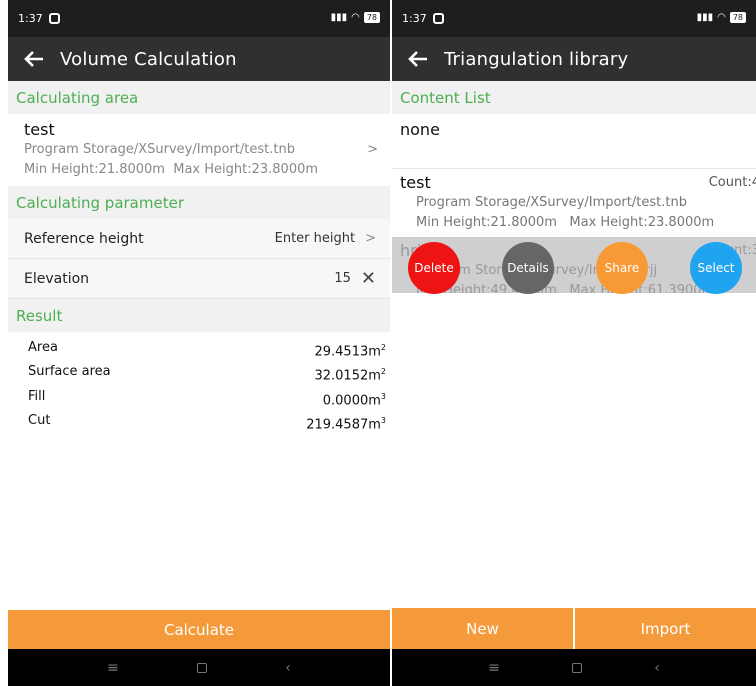  What do you see at coordinates (43, 347) in the screenshot?
I see `result-label: Area` at bounding box center [43, 347].